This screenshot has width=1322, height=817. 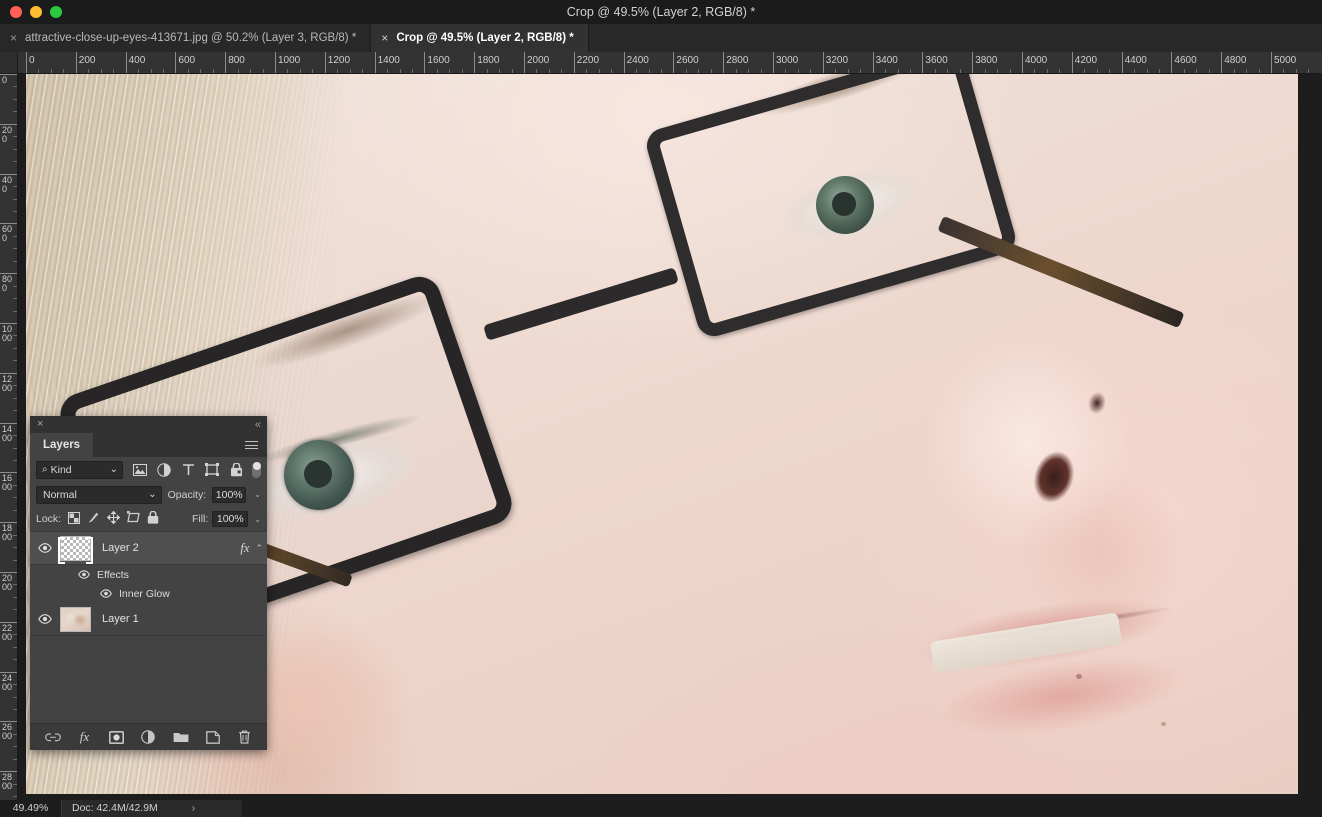 I want to click on layer-row-layer-2: Layer 2 fx ⌃, so click(x=148, y=548).